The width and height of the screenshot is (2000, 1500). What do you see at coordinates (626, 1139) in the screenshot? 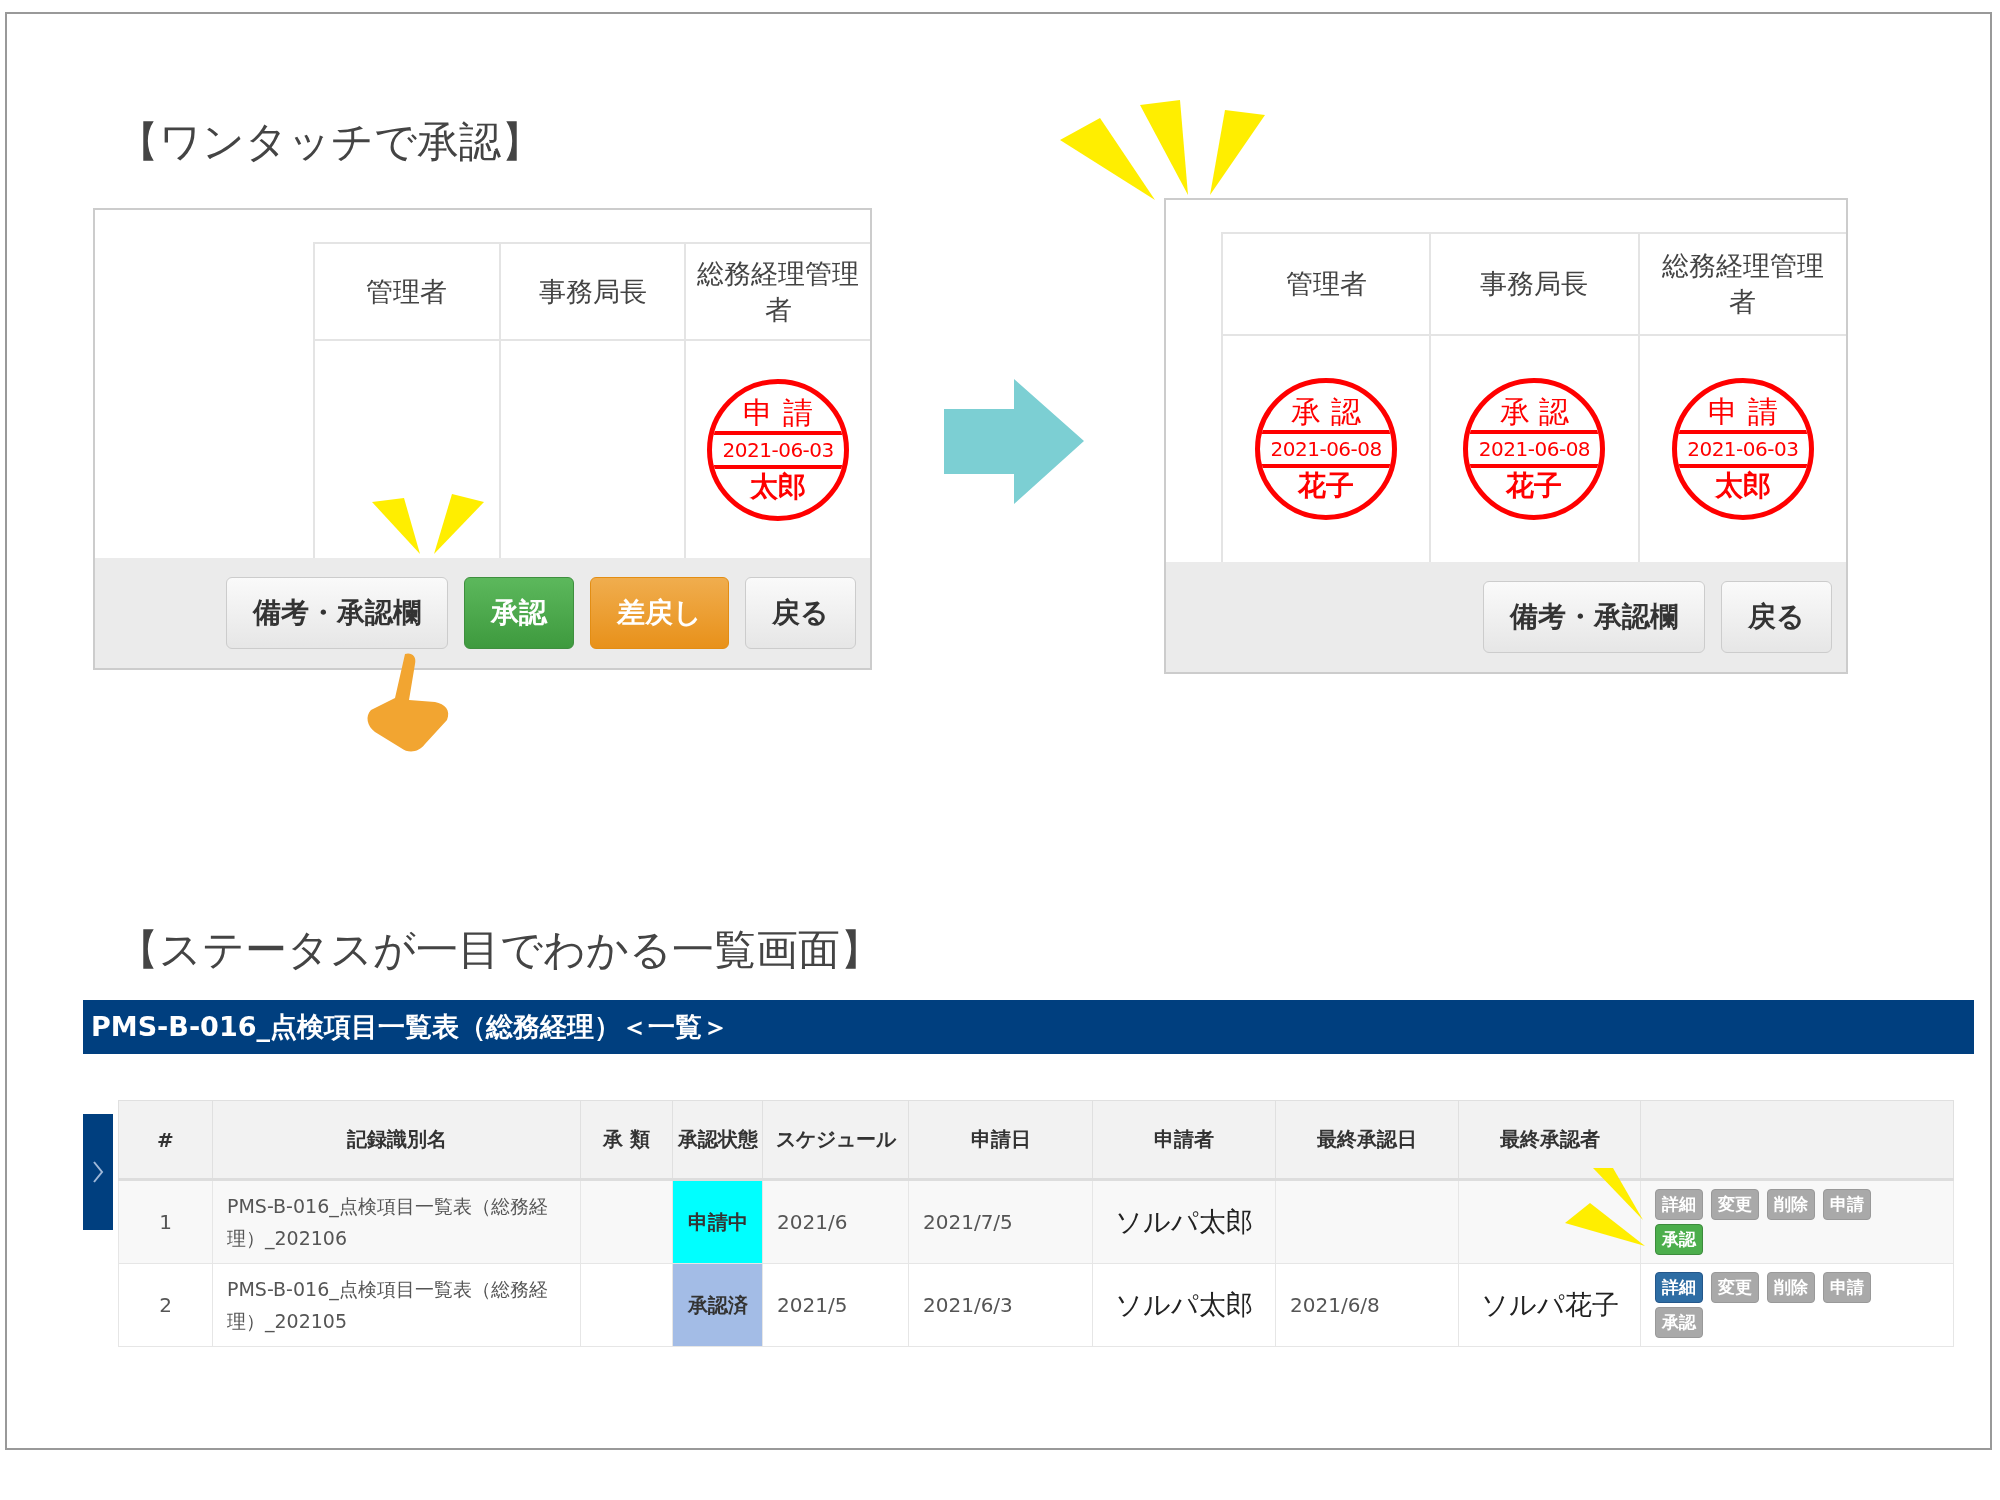
I see `column-header: 承 類` at bounding box center [626, 1139].